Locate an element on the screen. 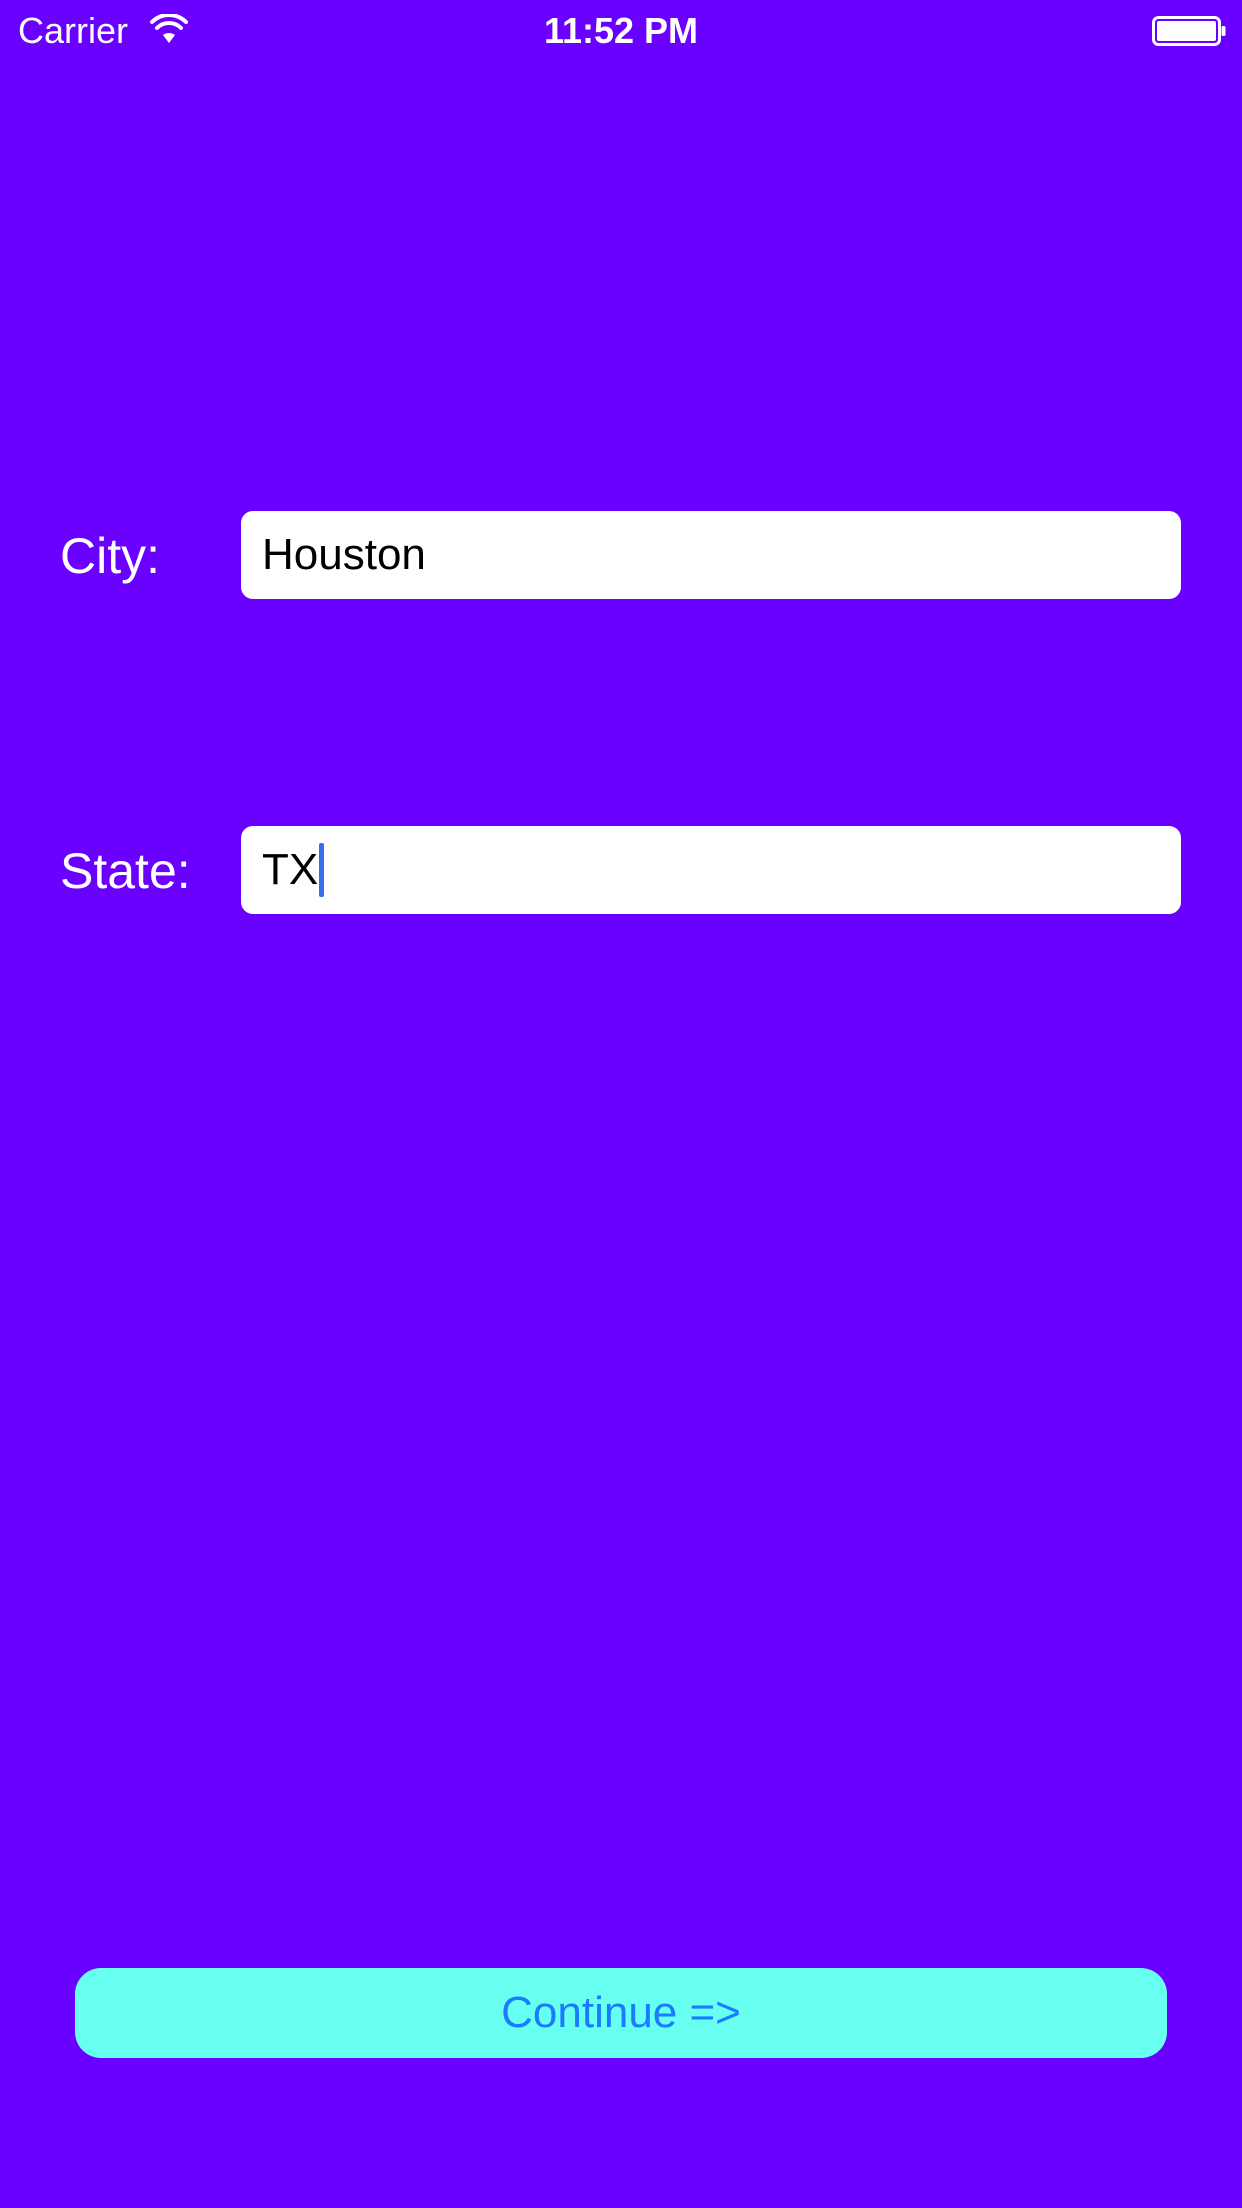 The image size is (1242, 2208). city-input-value: Houston is located at coordinates (344, 554).